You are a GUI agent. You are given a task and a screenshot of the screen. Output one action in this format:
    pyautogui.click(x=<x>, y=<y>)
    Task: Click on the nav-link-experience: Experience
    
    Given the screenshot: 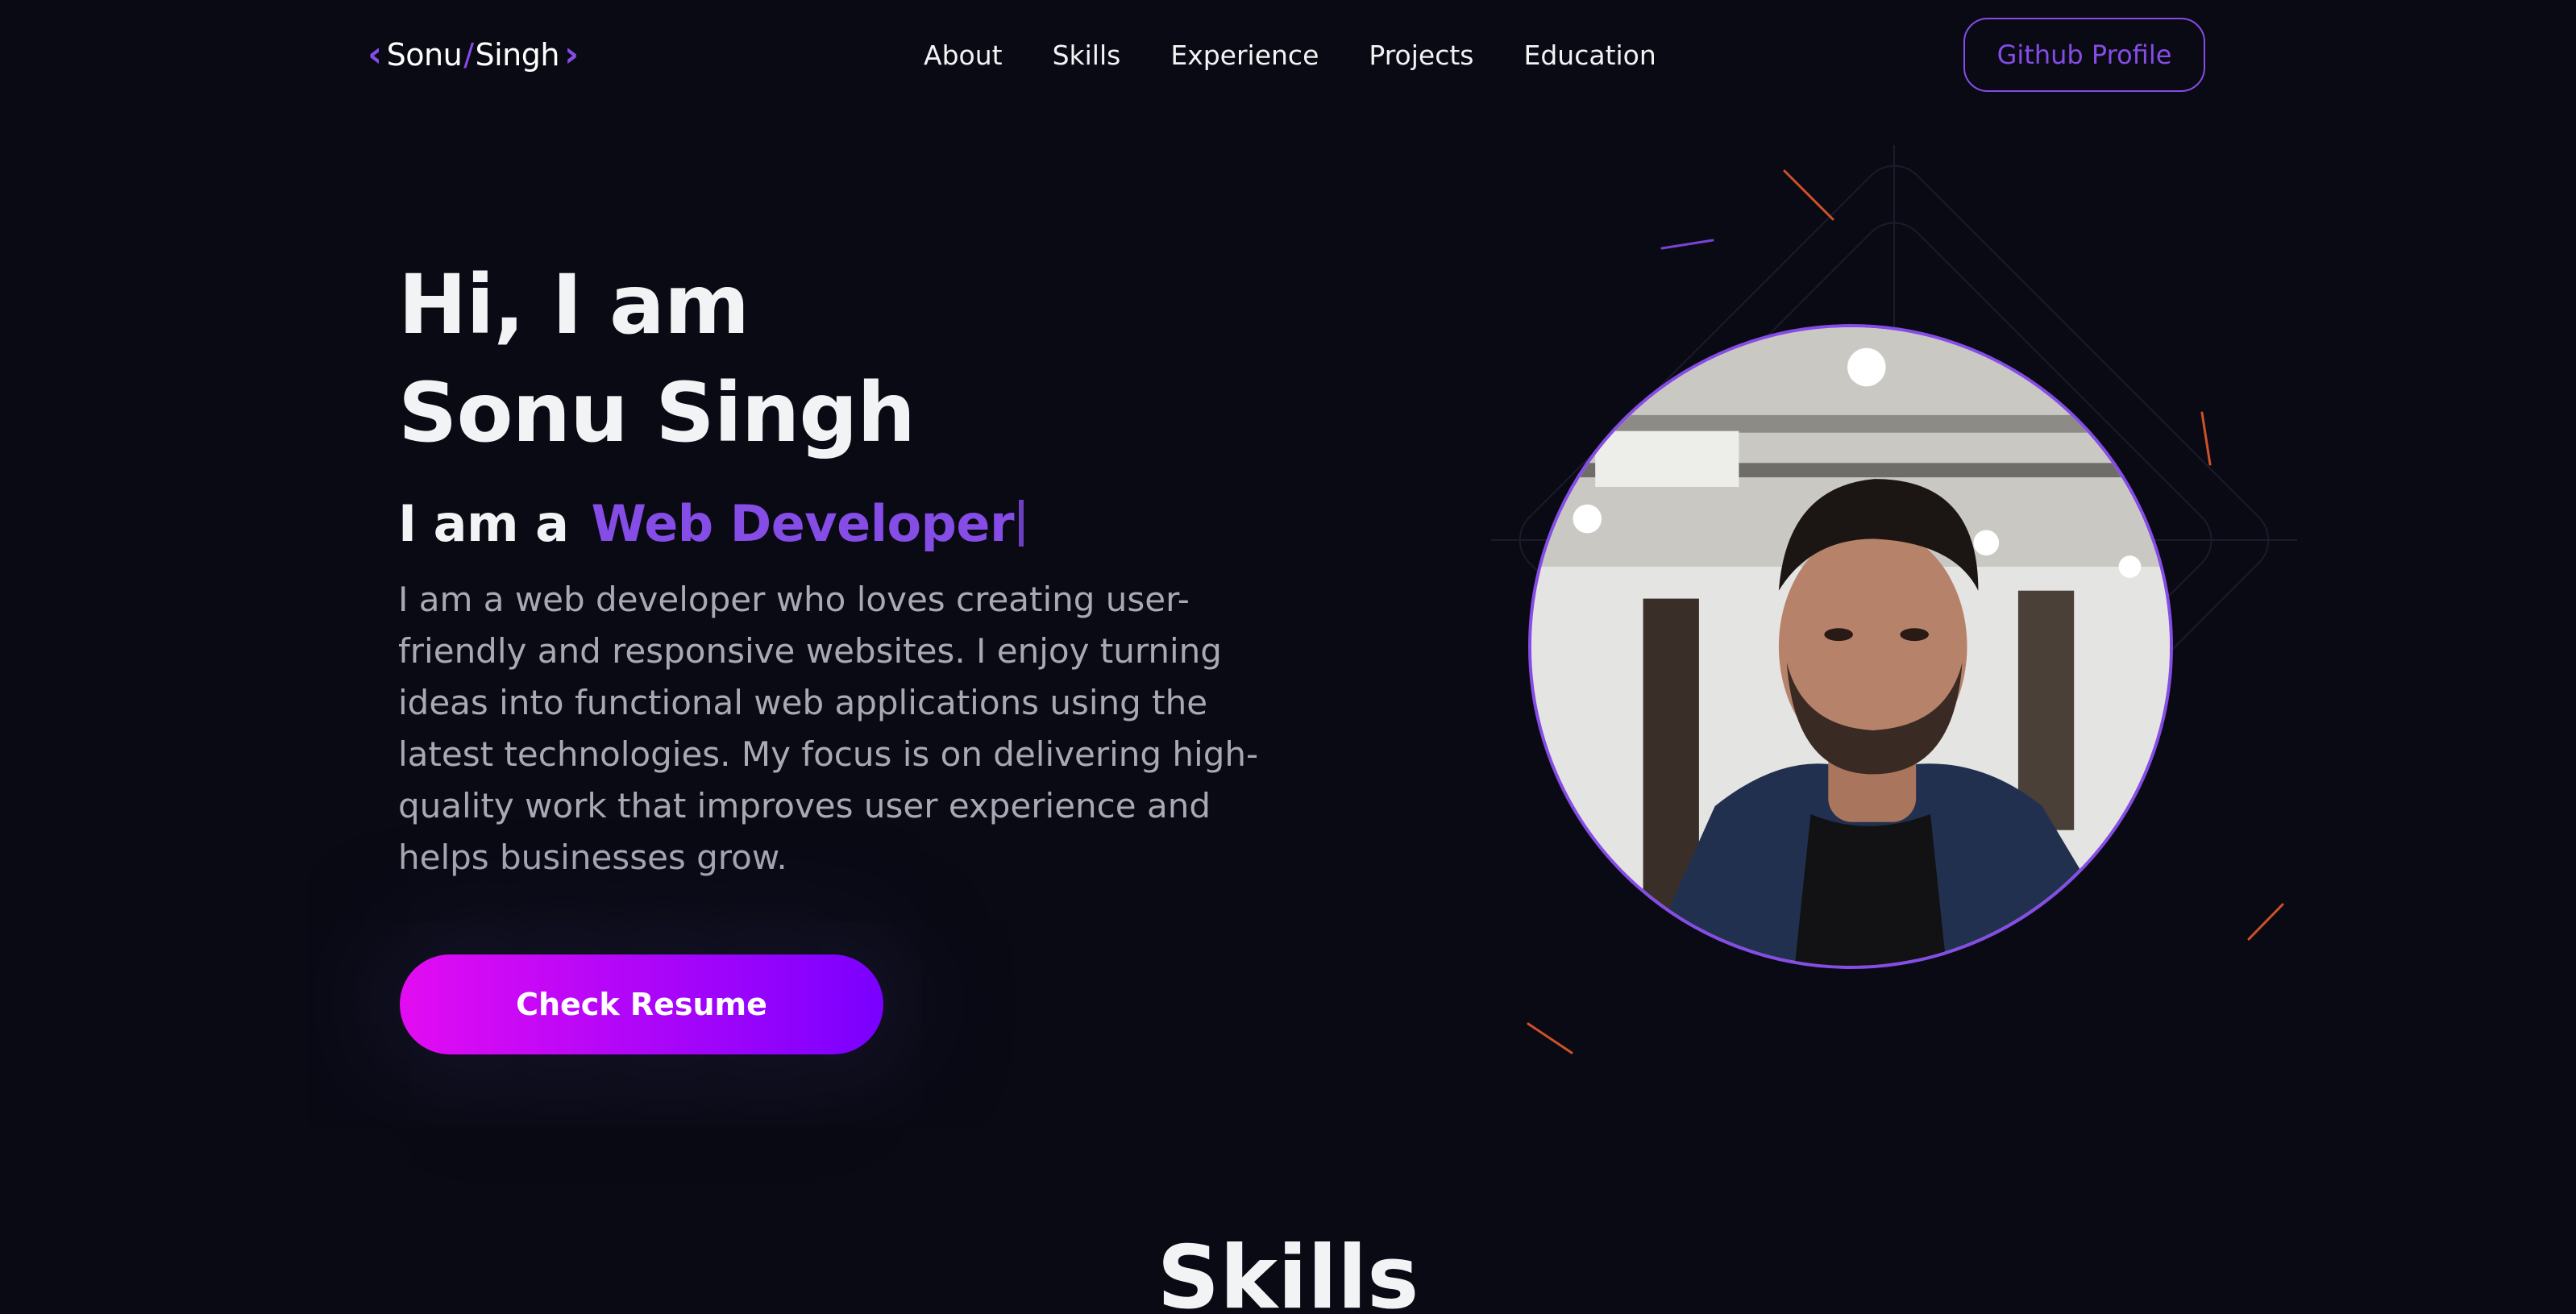 What is the action you would take?
    pyautogui.click(x=1244, y=56)
    